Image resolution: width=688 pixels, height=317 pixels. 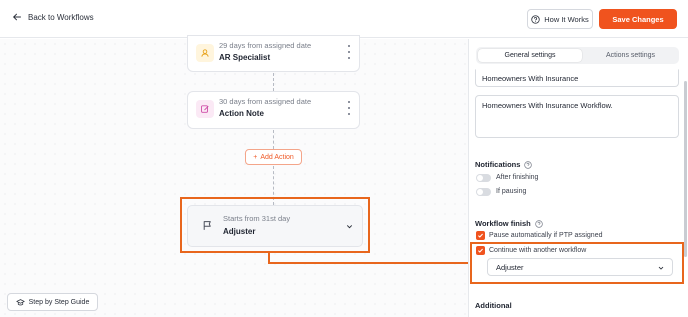 What do you see at coordinates (685, 169) in the screenshot?
I see `panel-scrollbar` at bounding box center [685, 169].